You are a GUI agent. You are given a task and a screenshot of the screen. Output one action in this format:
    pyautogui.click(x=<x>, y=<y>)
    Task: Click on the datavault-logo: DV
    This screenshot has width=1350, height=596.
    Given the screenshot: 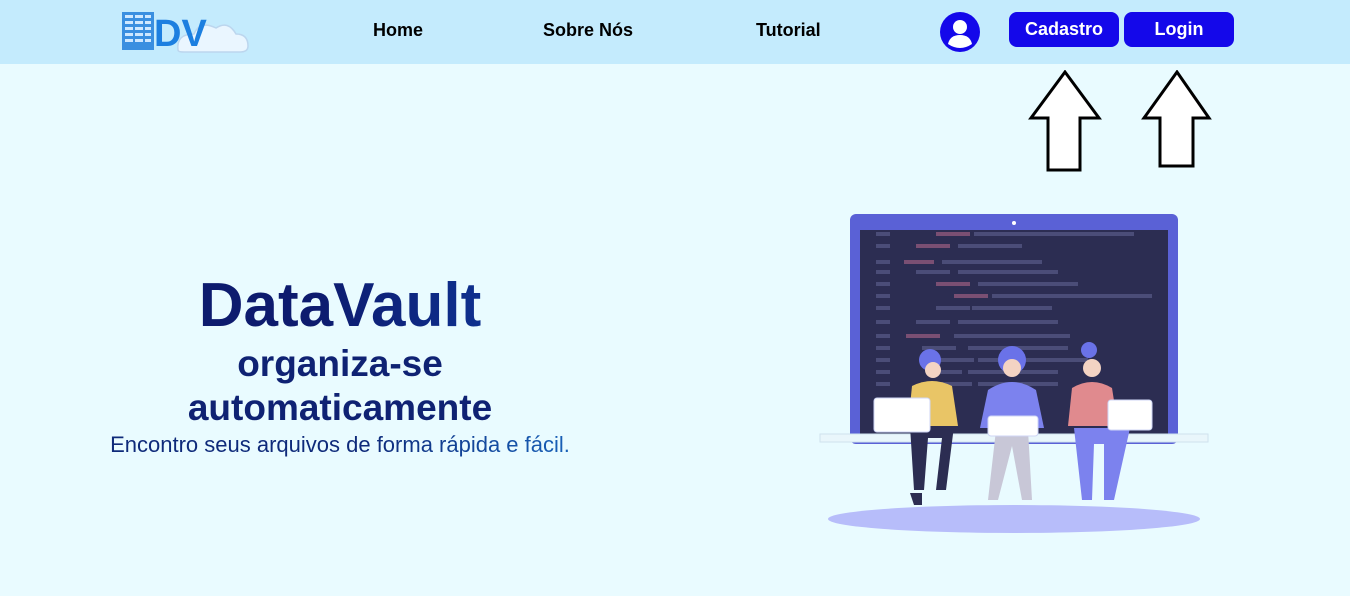 What is the action you would take?
    pyautogui.click(x=186, y=32)
    